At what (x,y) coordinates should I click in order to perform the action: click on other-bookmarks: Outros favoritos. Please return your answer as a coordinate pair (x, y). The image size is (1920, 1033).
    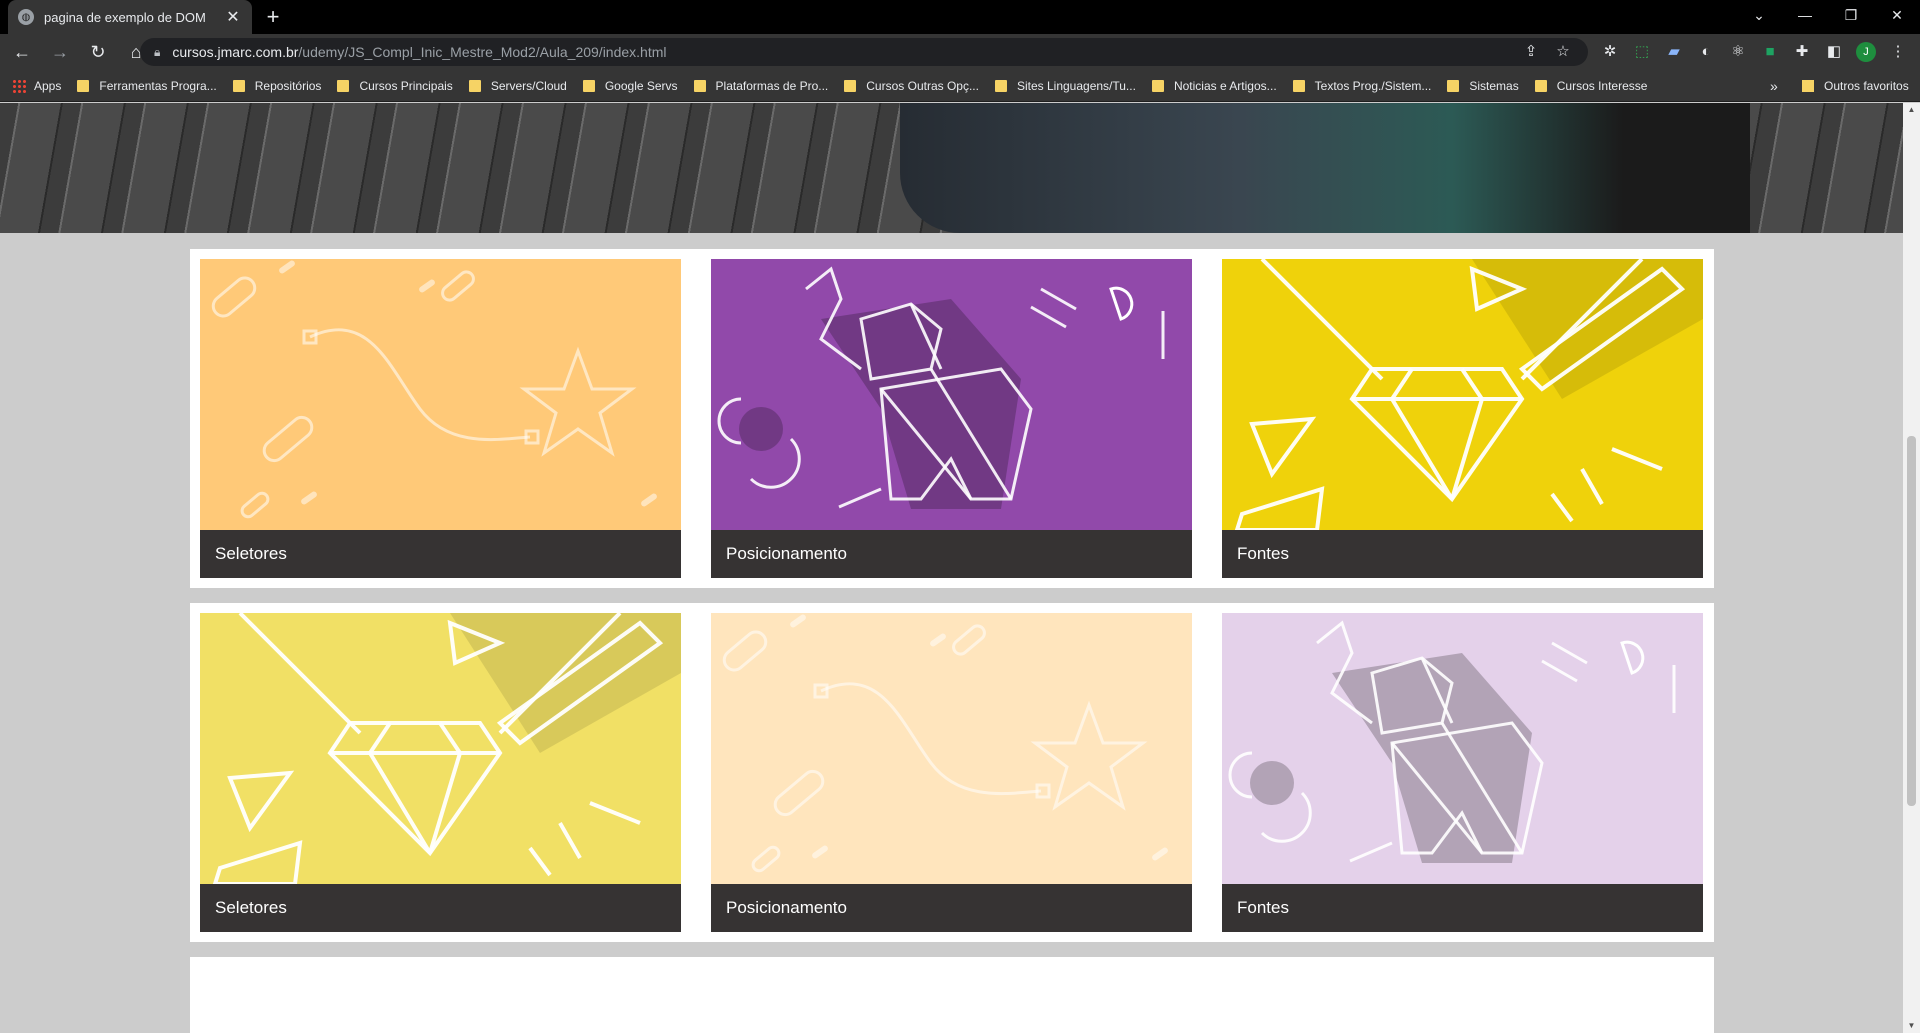
    Looking at the image, I should click on (1855, 86).